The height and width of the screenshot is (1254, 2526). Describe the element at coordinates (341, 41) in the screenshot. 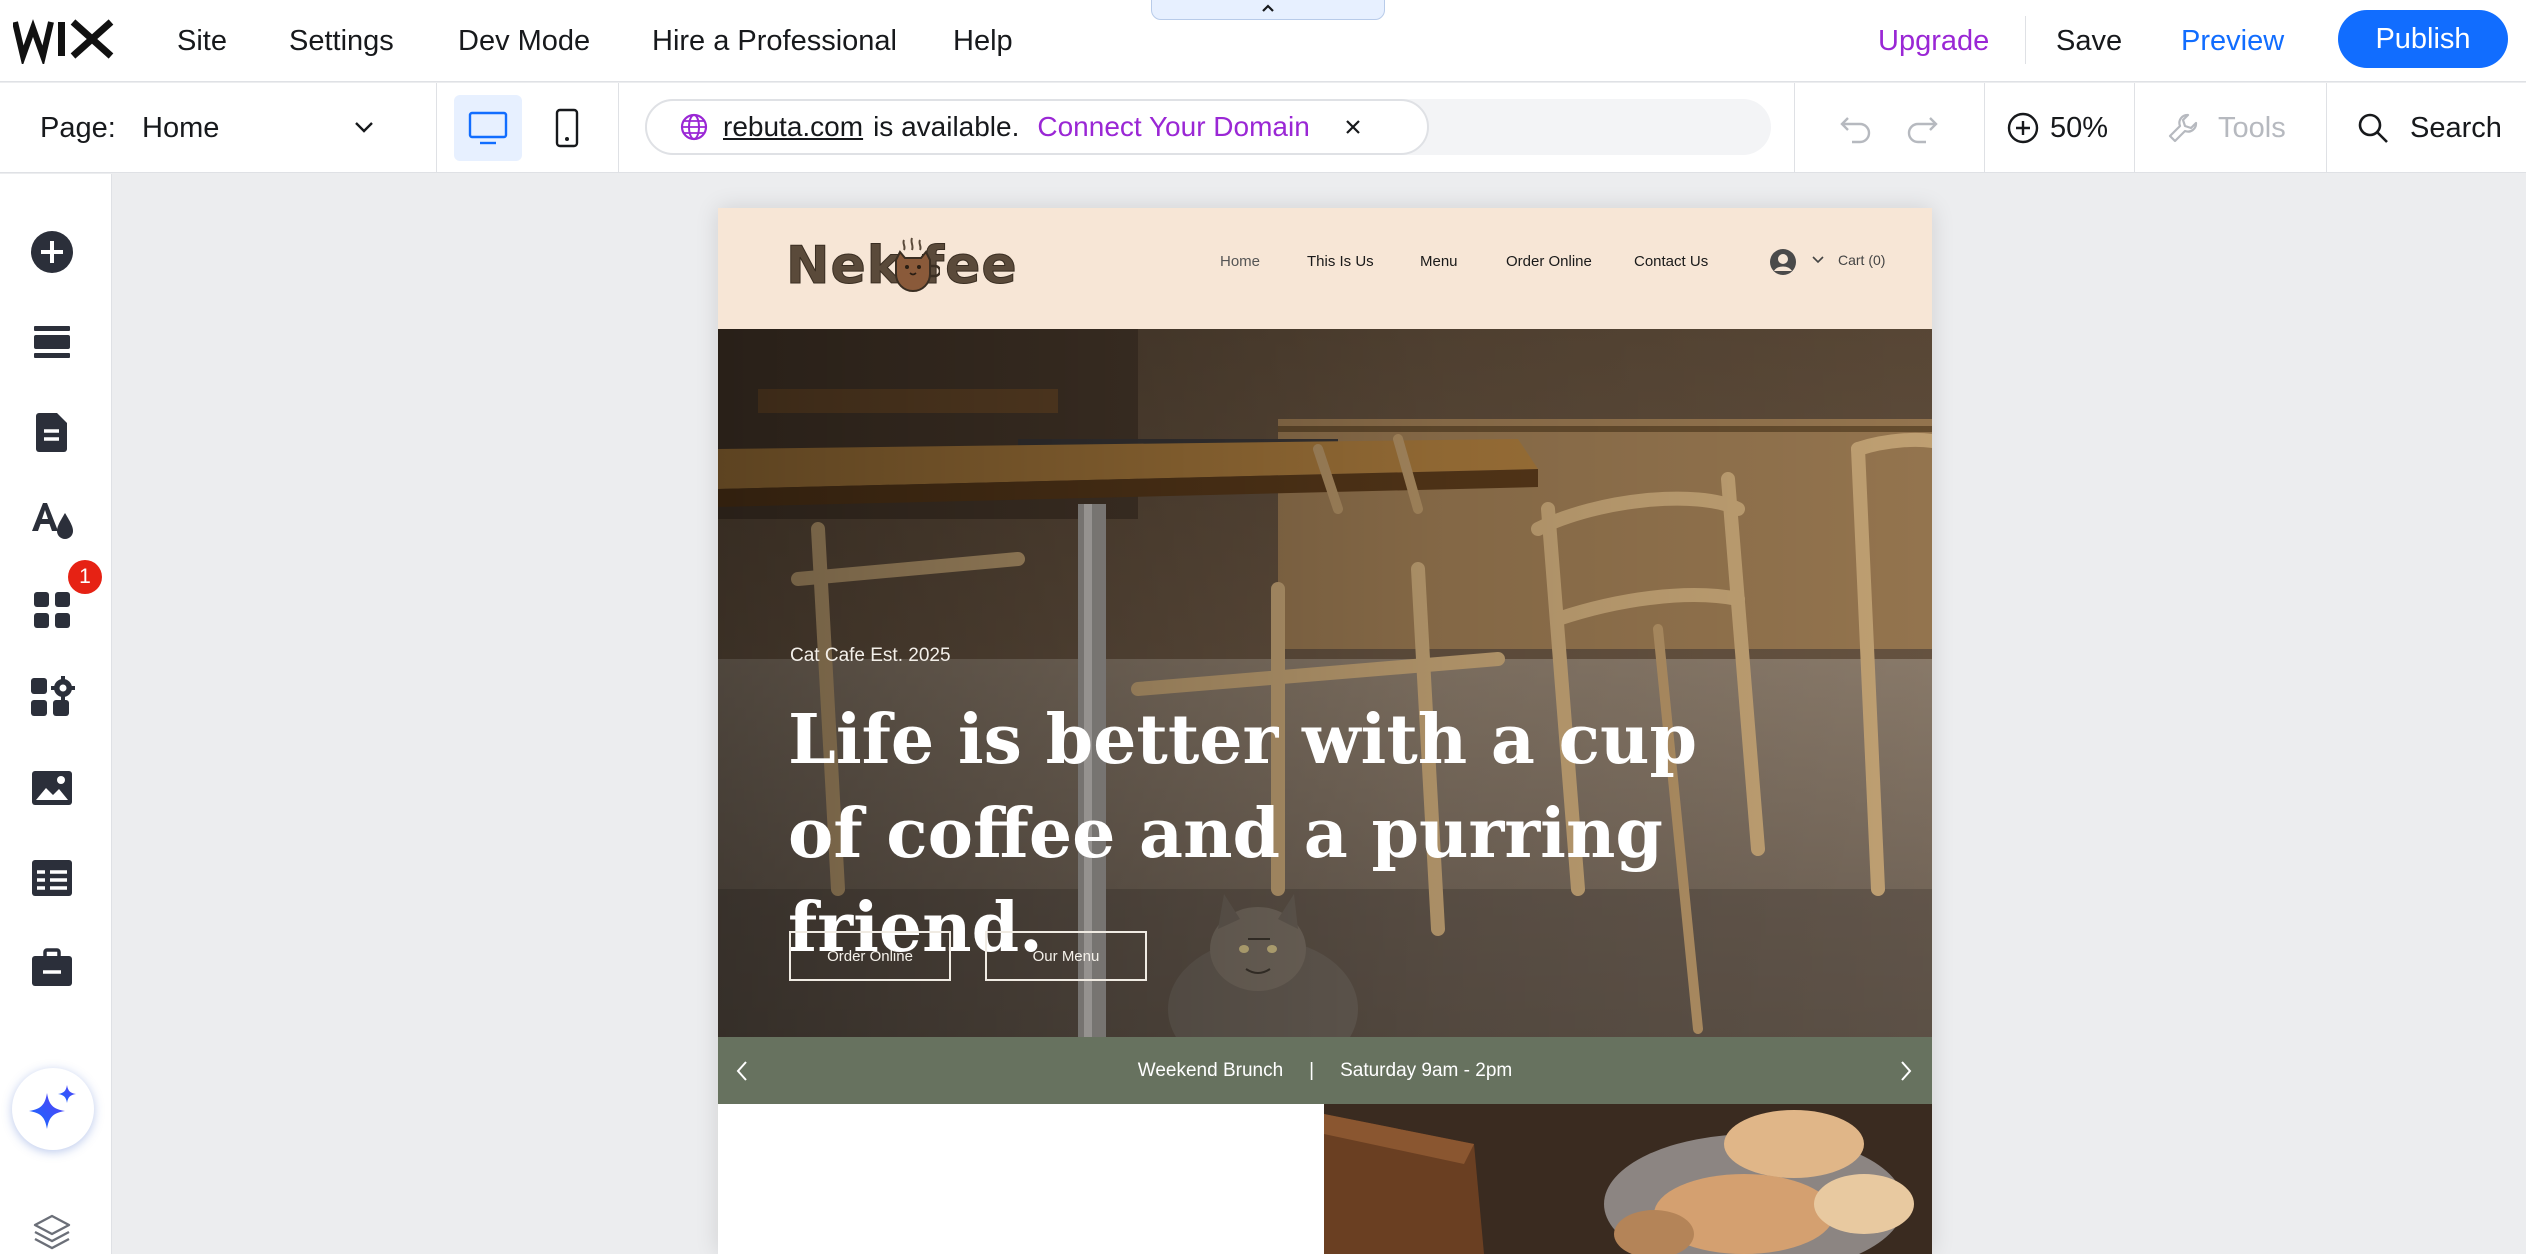

I see `menu-settings: Settings` at that location.